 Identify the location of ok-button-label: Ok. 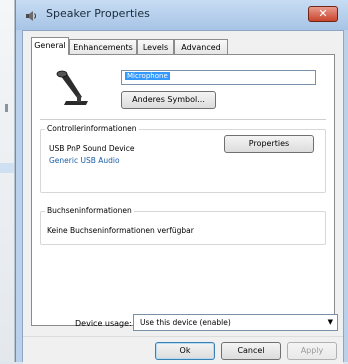
(185, 350).